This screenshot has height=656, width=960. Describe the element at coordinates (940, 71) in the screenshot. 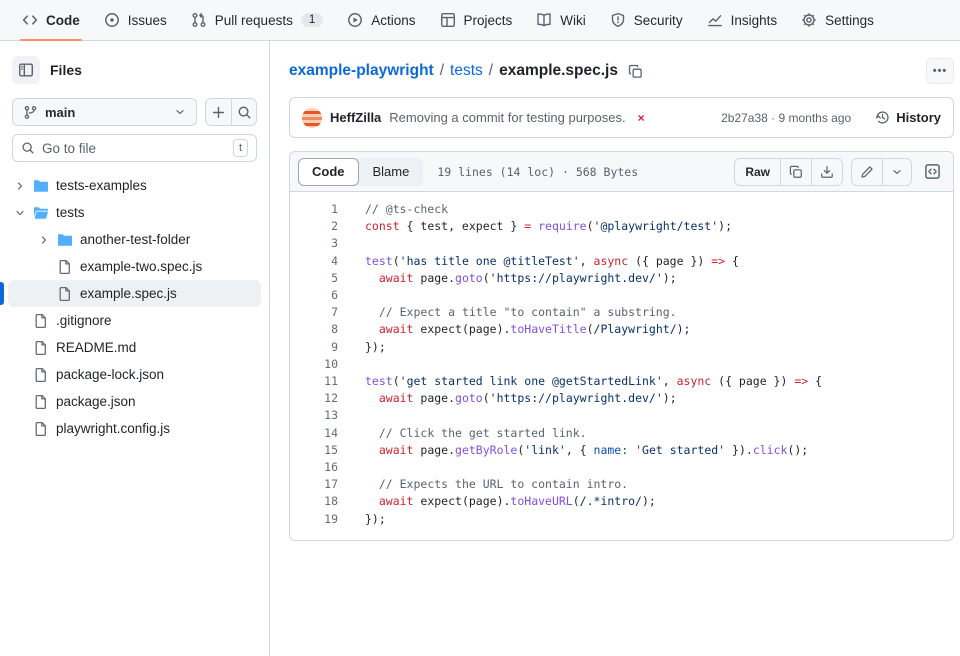

I see `more-options-button: •••` at that location.